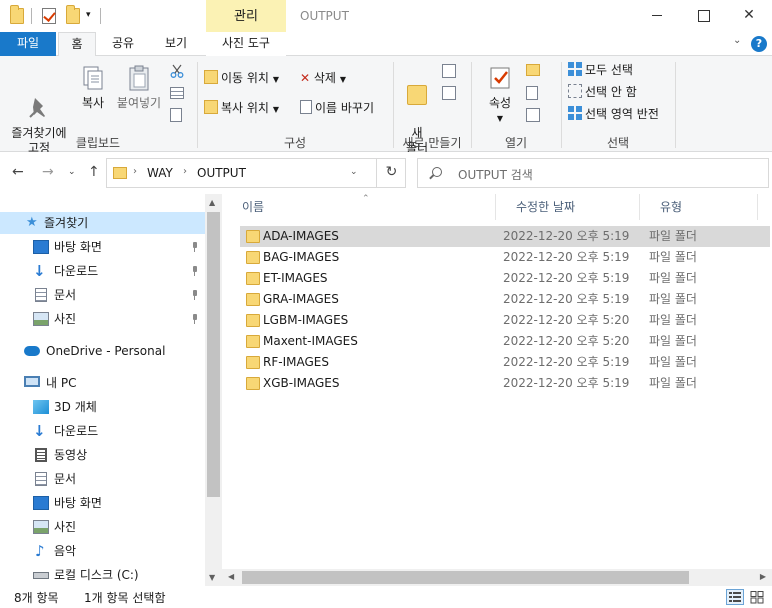 This screenshot has width=772, height=608. I want to click on file-row: XGB-IMAGES 2022-12-20 오후 5:19 파일 폴더, so click(505, 383).